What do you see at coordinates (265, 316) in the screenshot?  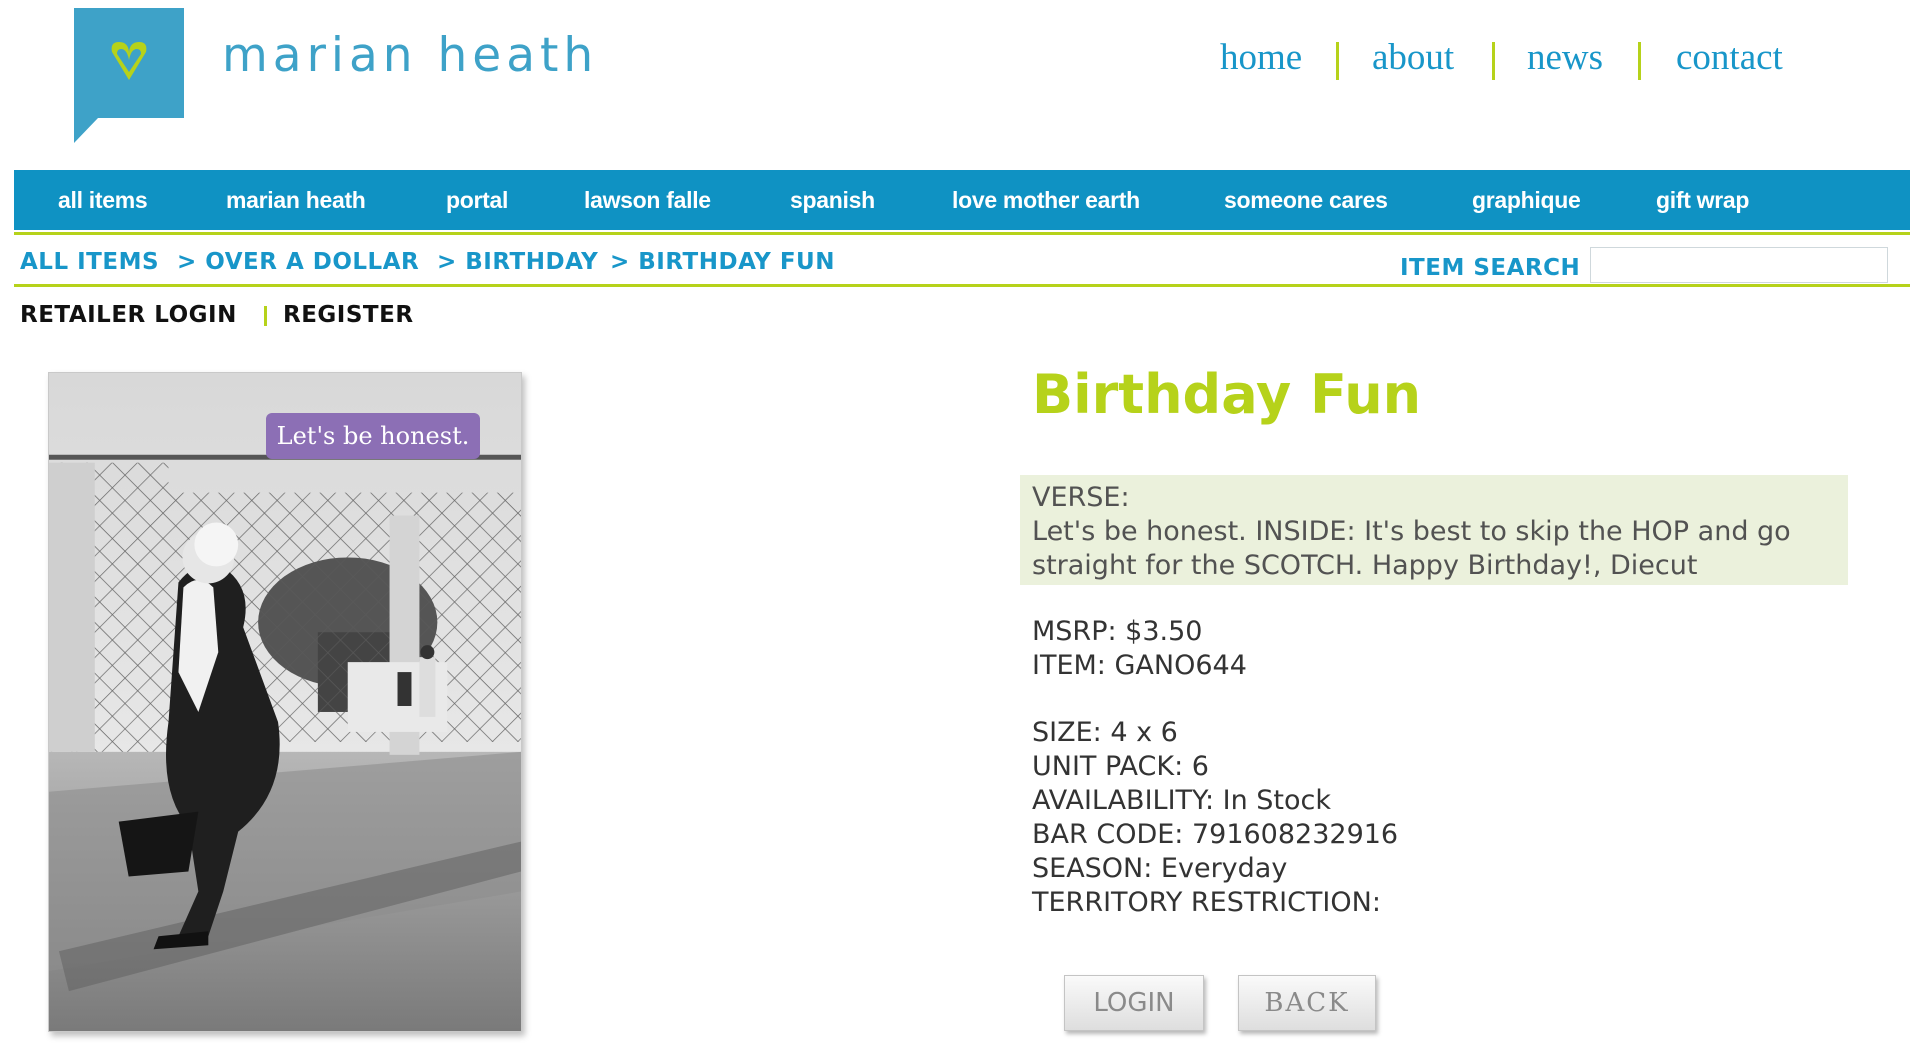 I see `account-separator` at bounding box center [265, 316].